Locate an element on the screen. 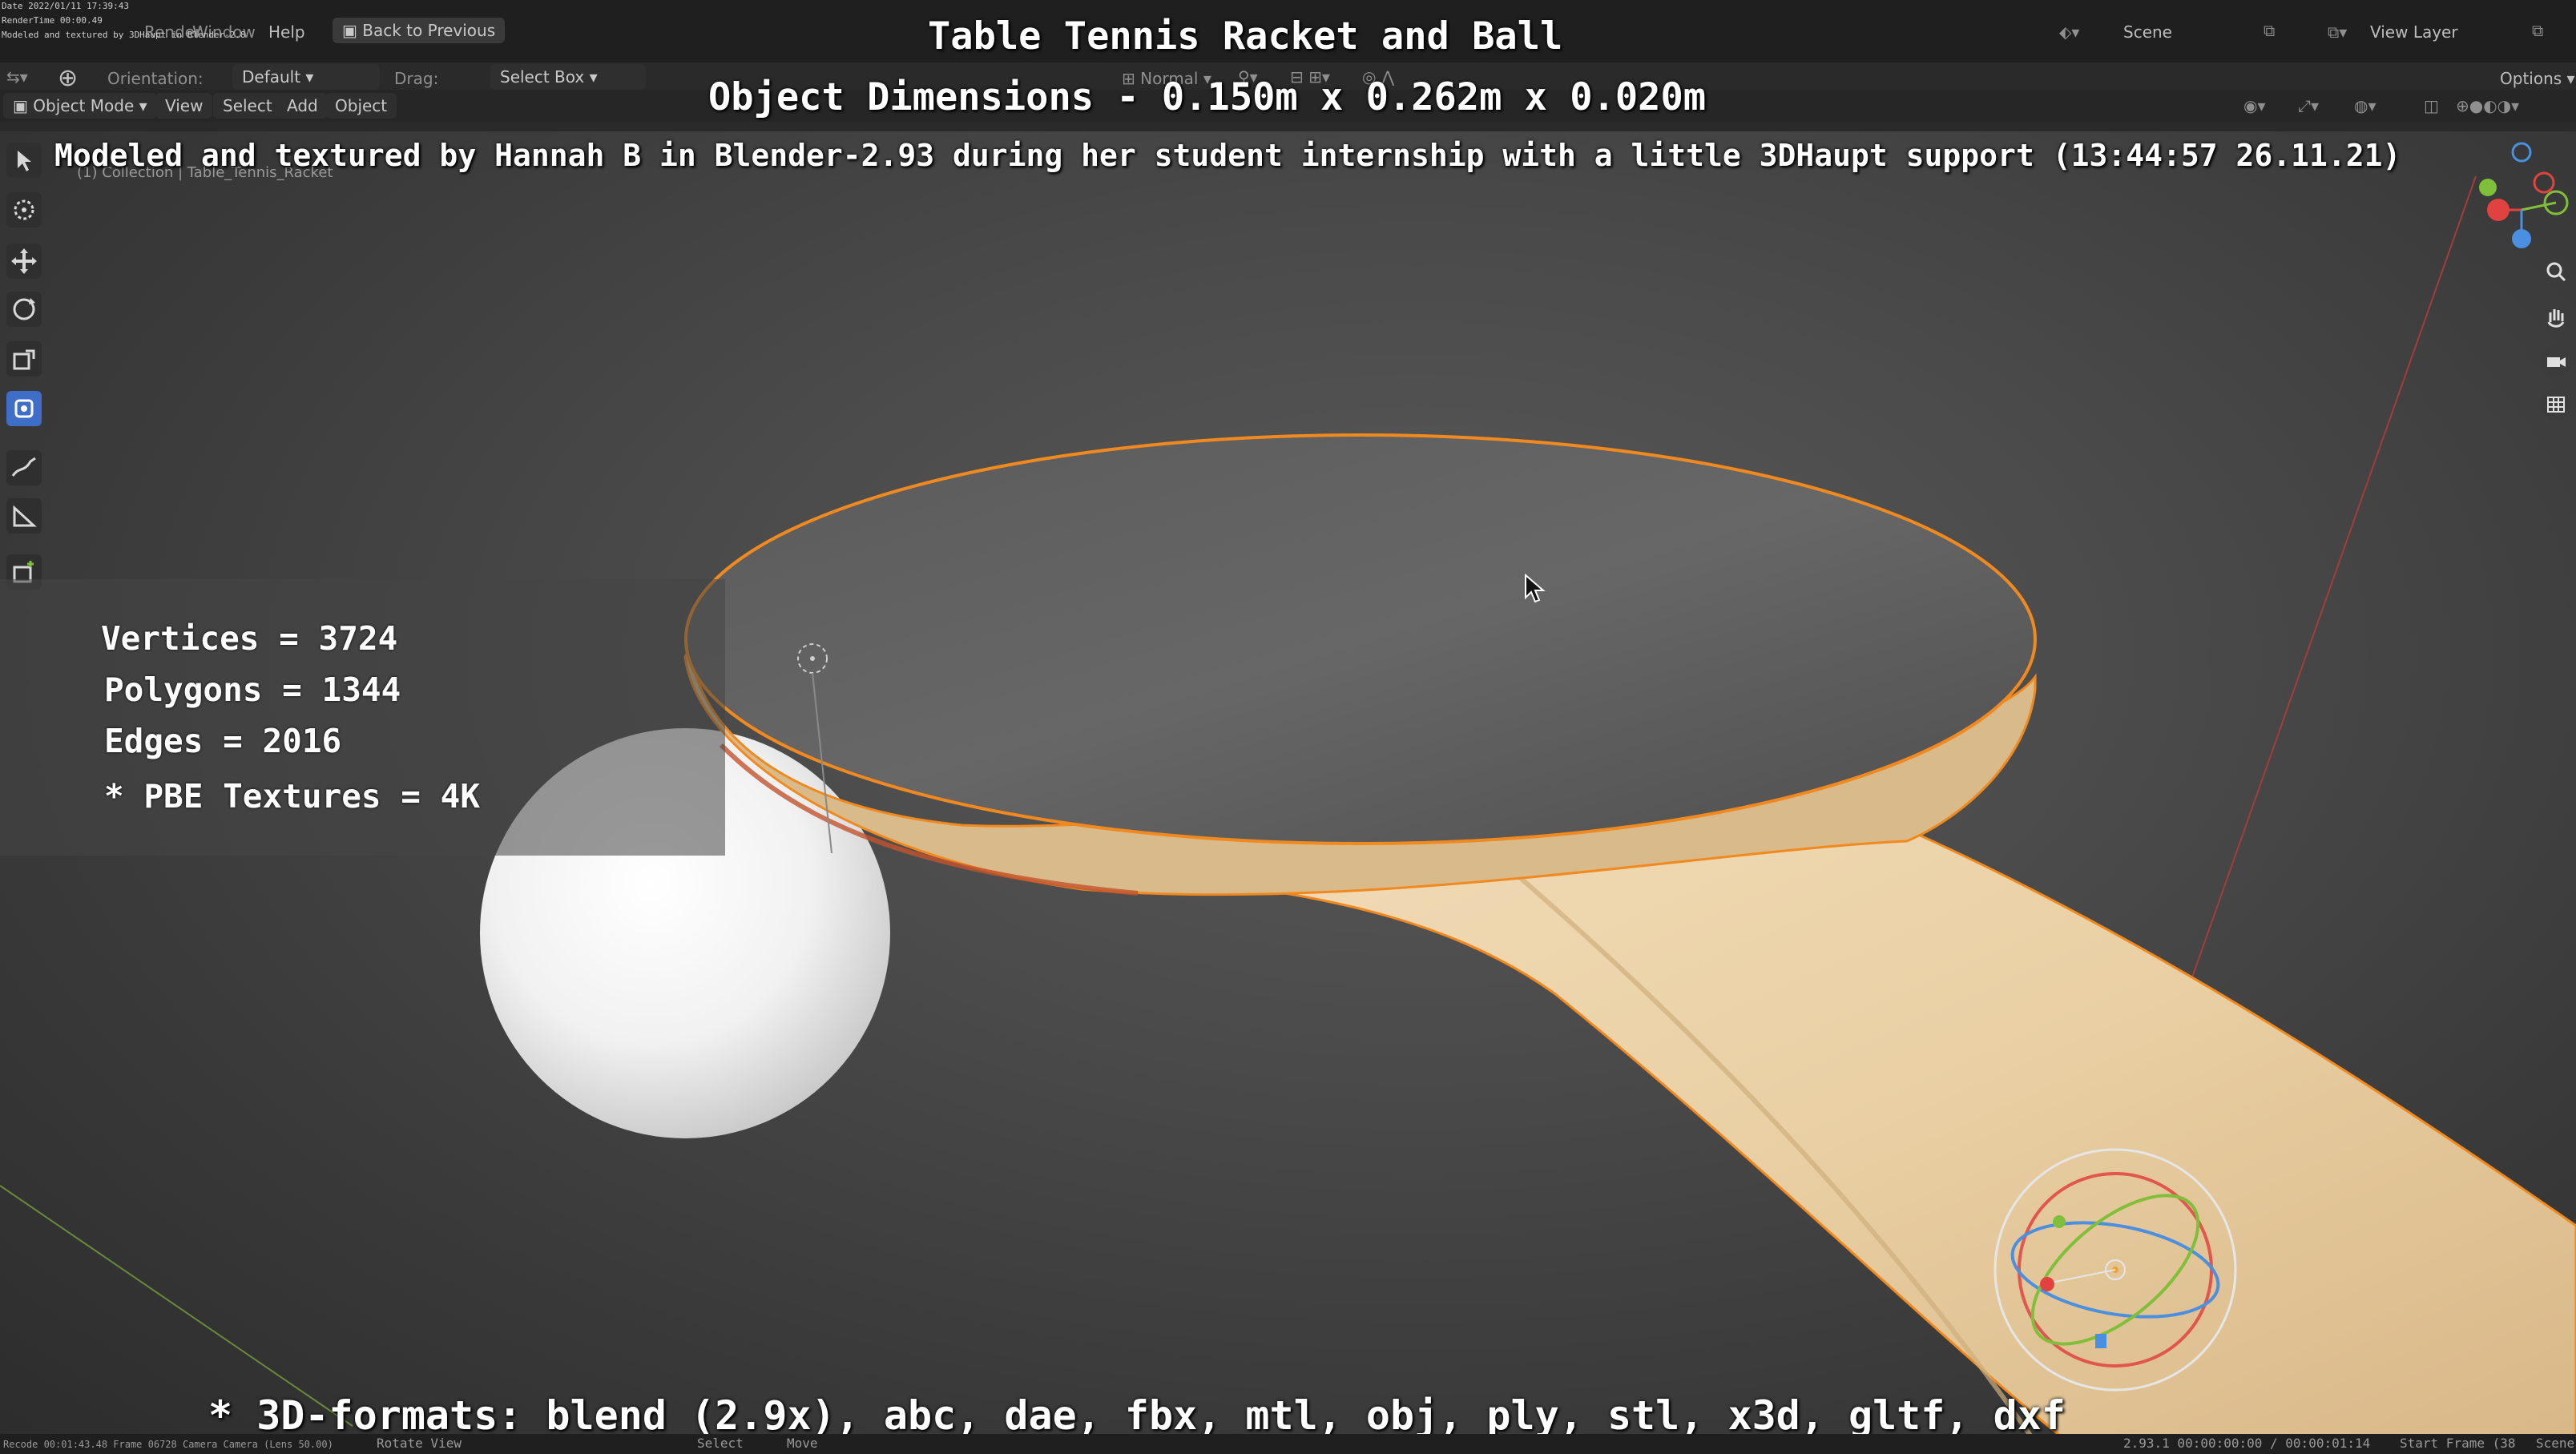 The image size is (2576, 1454). drag-dropdown: Select Box ▾ is located at coordinates (568, 77).